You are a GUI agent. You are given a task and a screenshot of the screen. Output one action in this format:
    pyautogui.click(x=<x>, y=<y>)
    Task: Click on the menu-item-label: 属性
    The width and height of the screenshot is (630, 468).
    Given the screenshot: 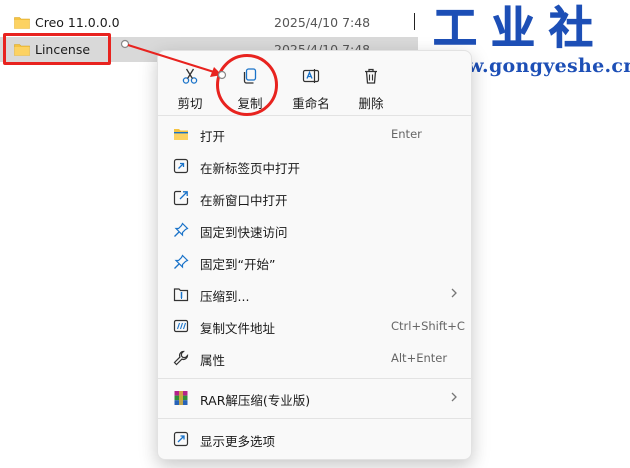 What is the action you would take?
    pyautogui.click(x=213, y=360)
    